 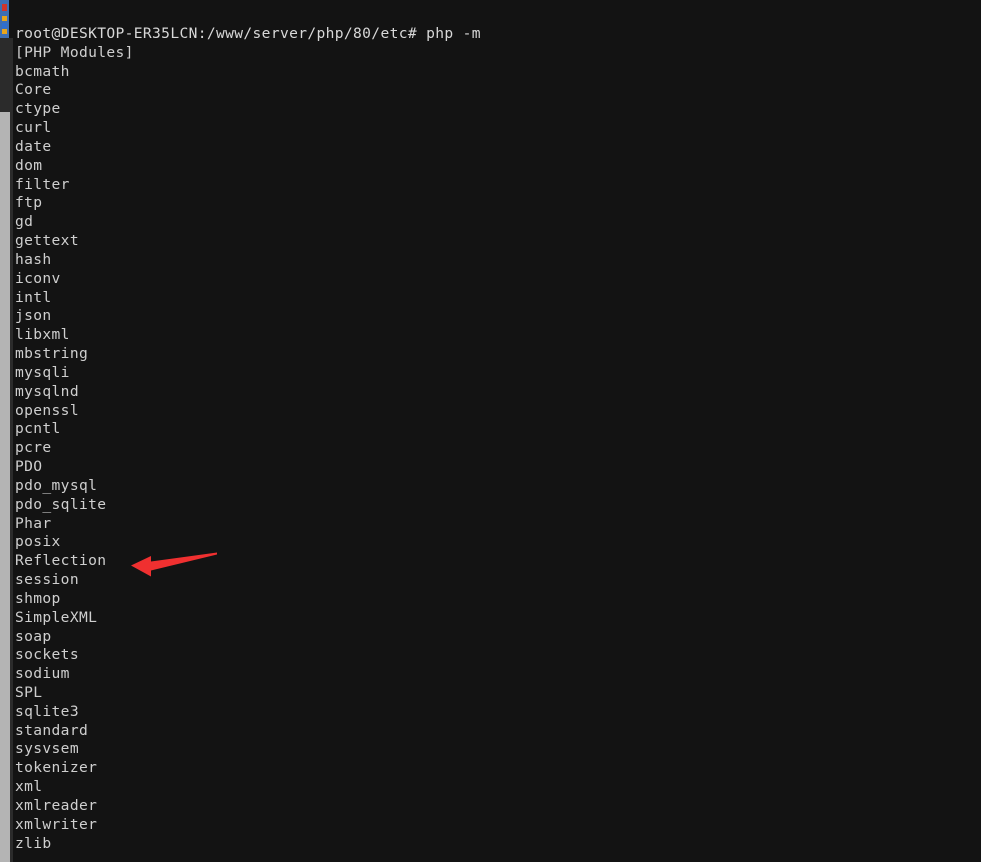 What do you see at coordinates (47, 410) in the screenshot?
I see `php-module-line: openssl` at bounding box center [47, 410].